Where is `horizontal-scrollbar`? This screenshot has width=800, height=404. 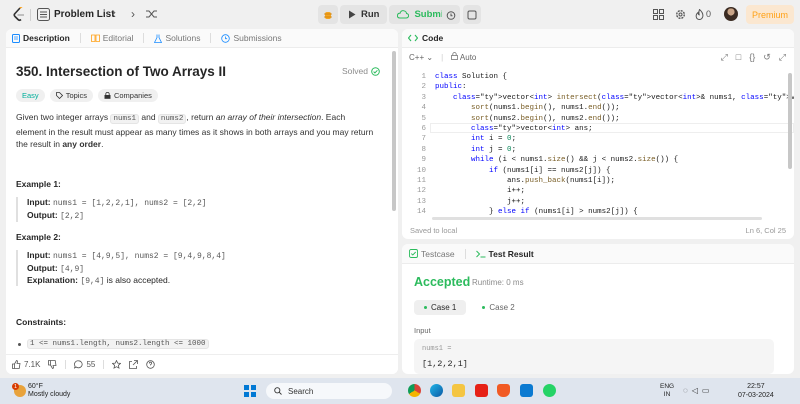 horizontal-scrollbar is located at coordinates (597, 218).